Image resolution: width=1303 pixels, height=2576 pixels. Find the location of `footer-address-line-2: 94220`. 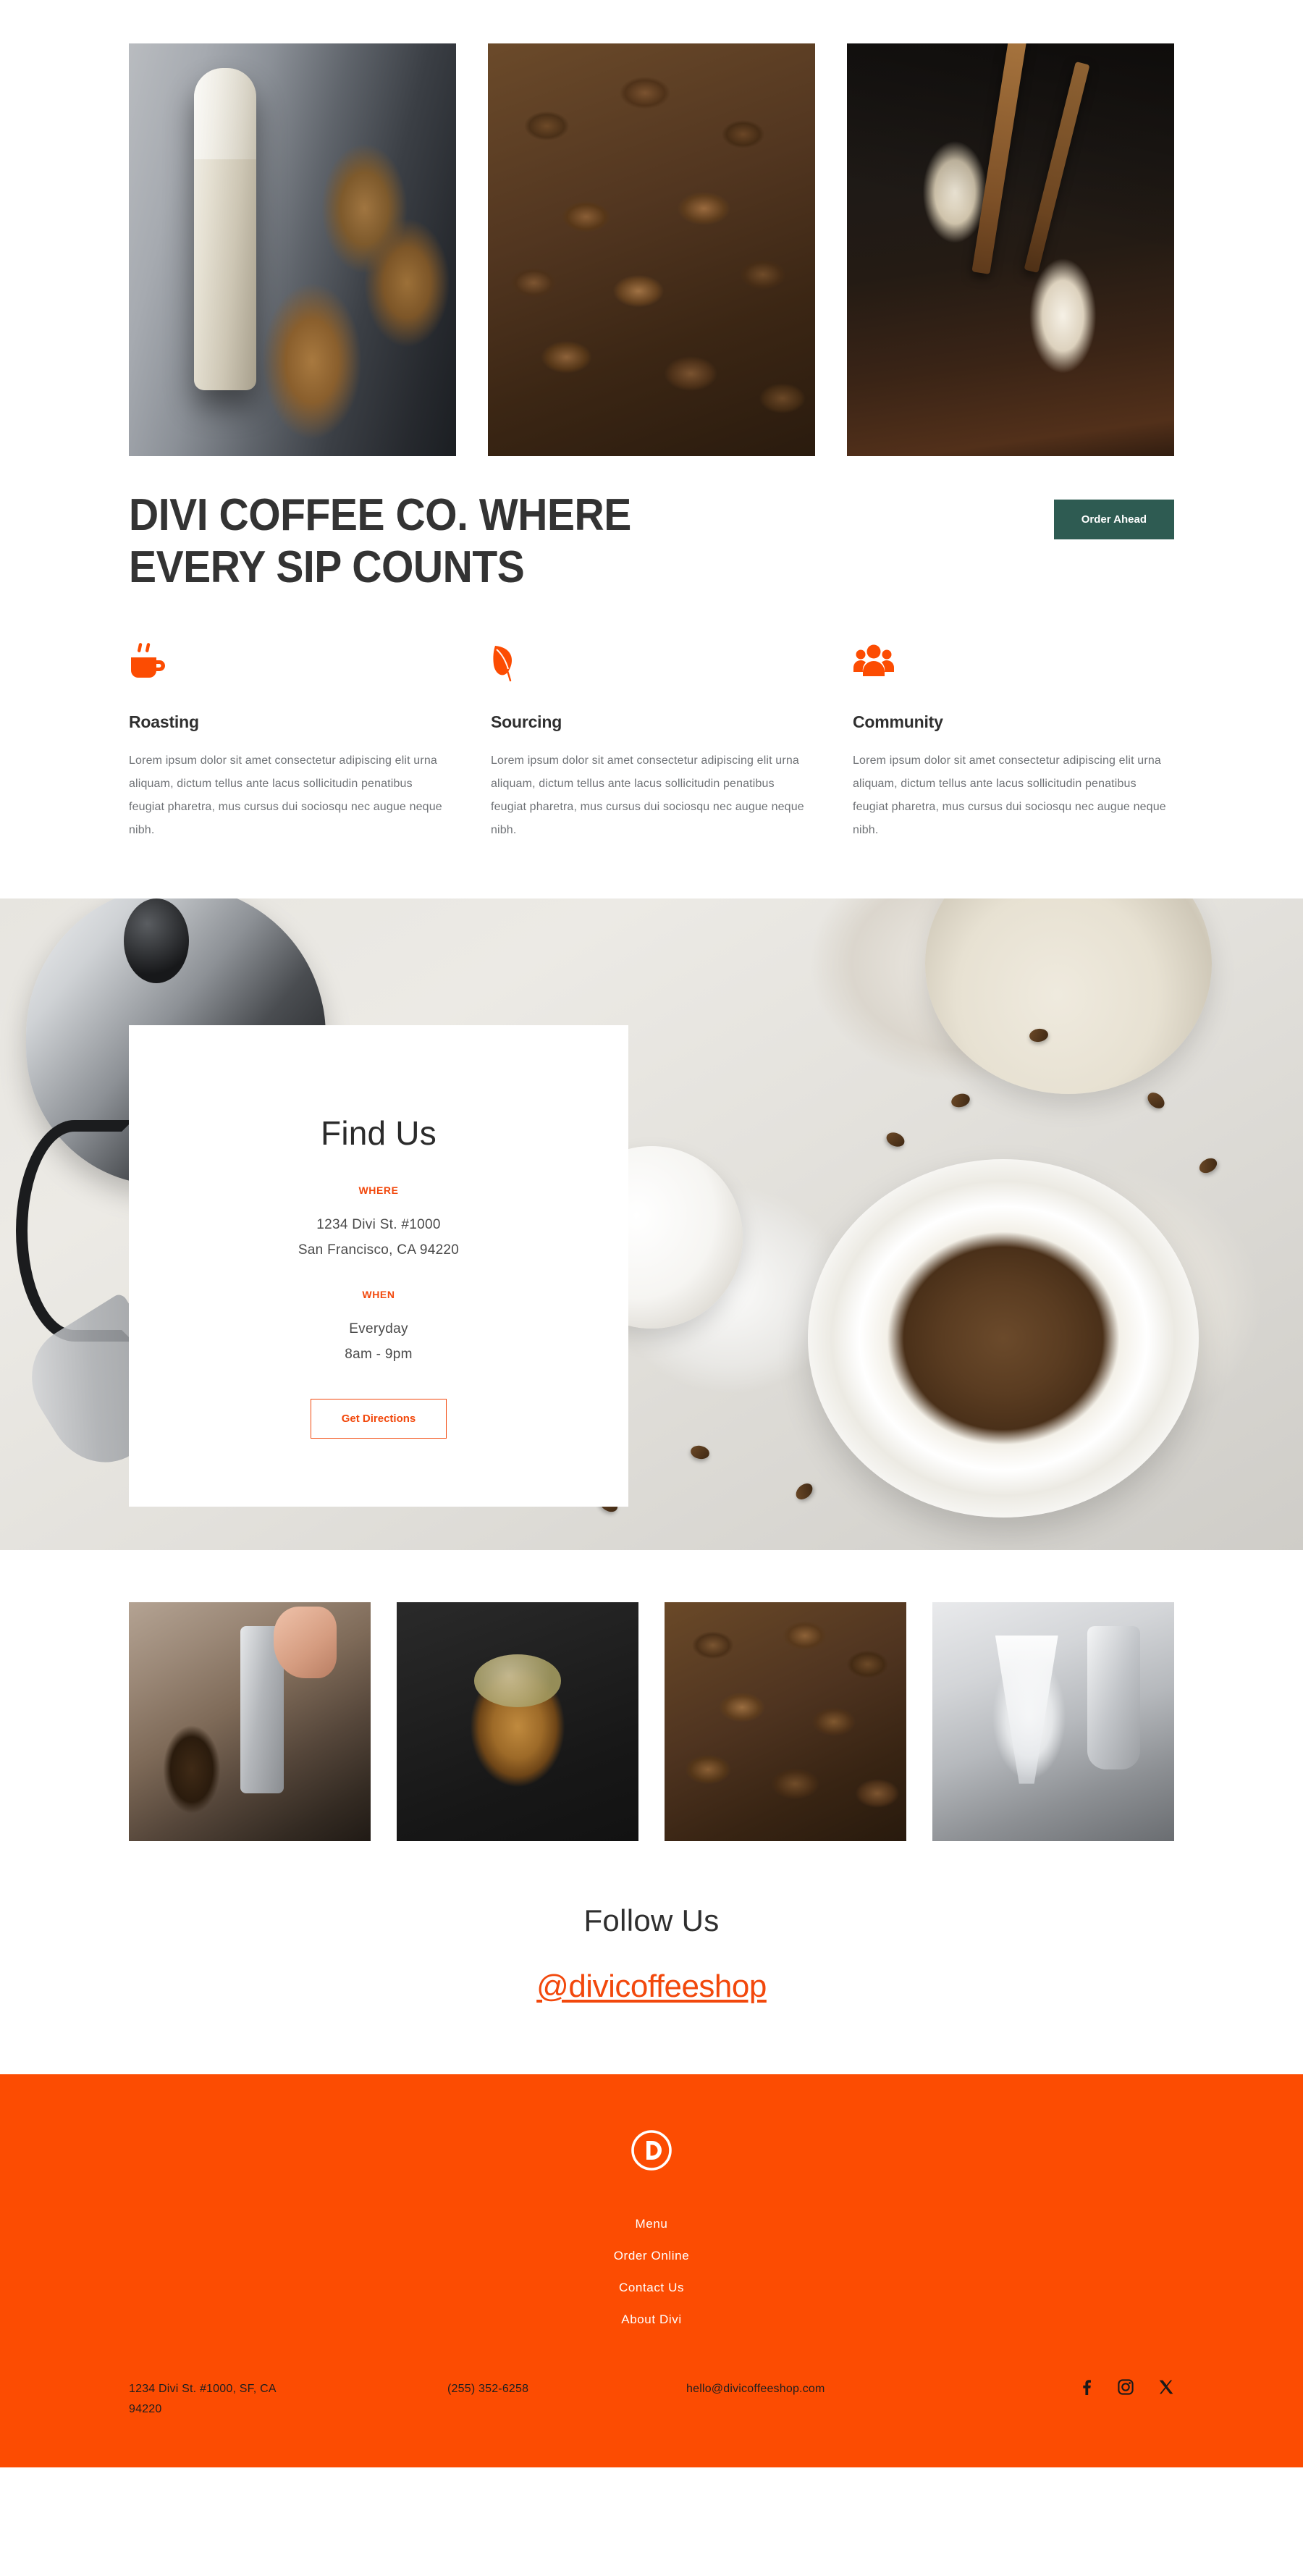

footer-address-line-2: 94220 is located at coordinates (145, 2408).